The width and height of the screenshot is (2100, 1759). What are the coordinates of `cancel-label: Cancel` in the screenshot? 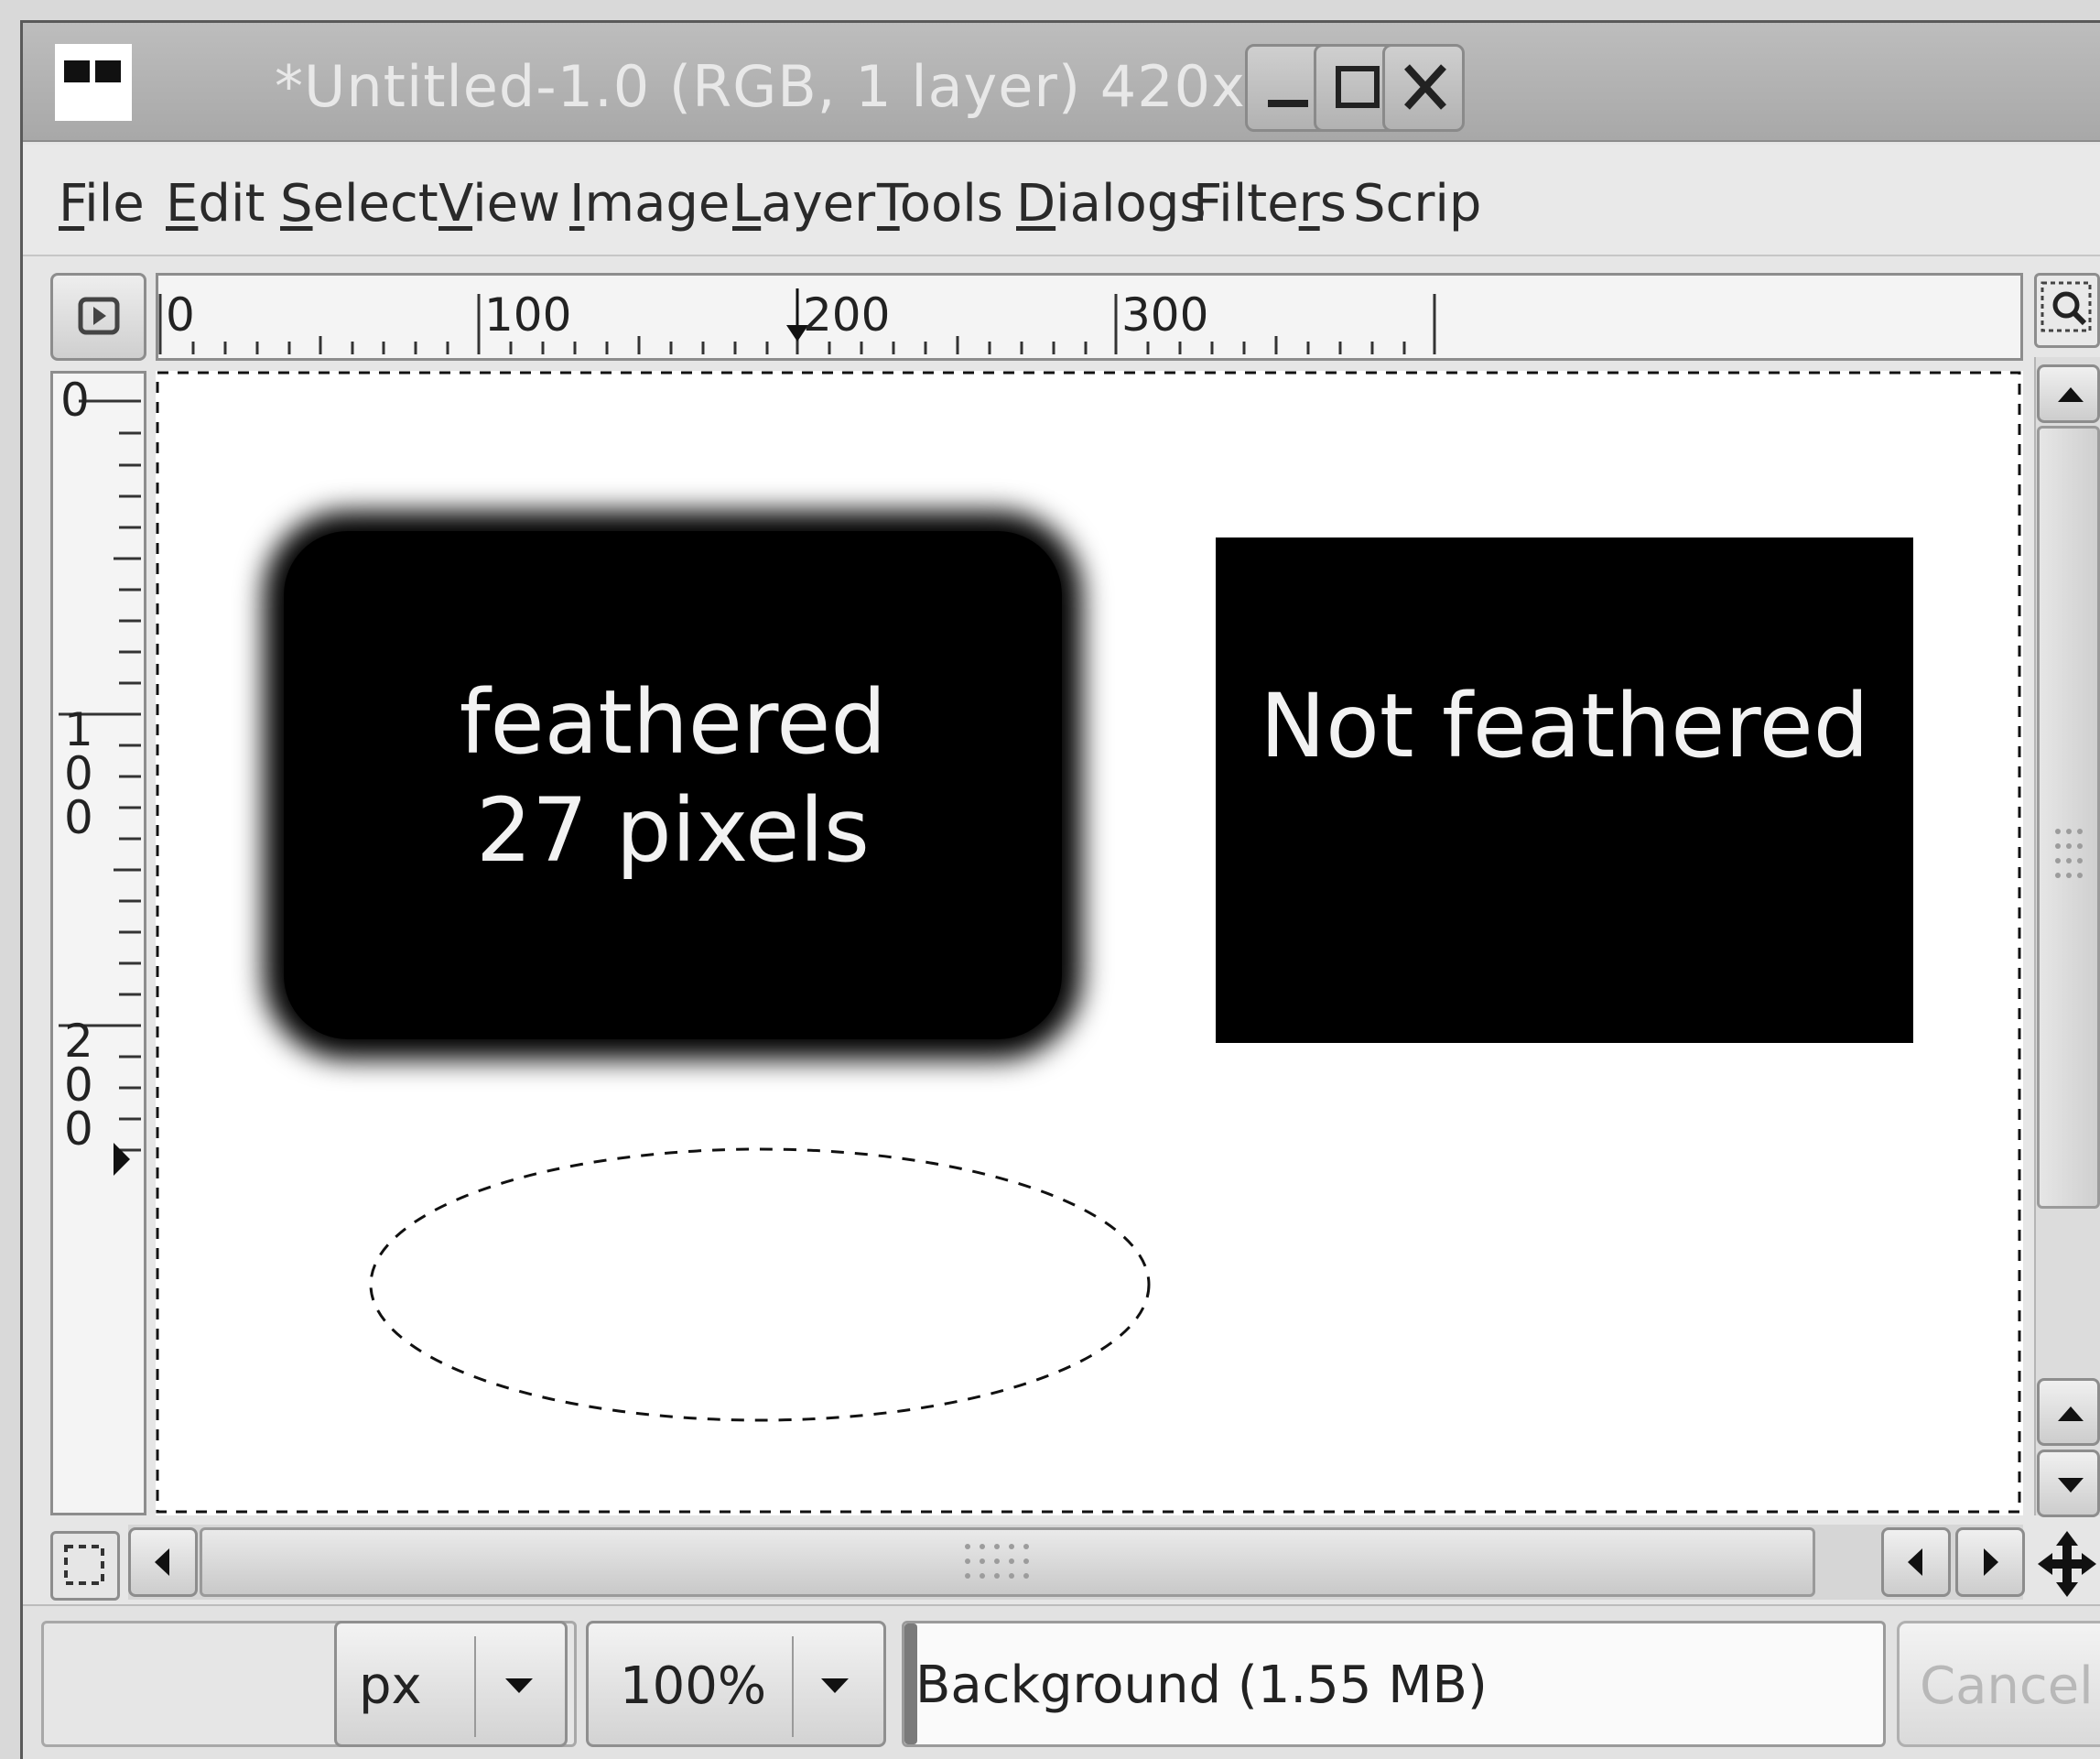 It's located at (2007, 1686).